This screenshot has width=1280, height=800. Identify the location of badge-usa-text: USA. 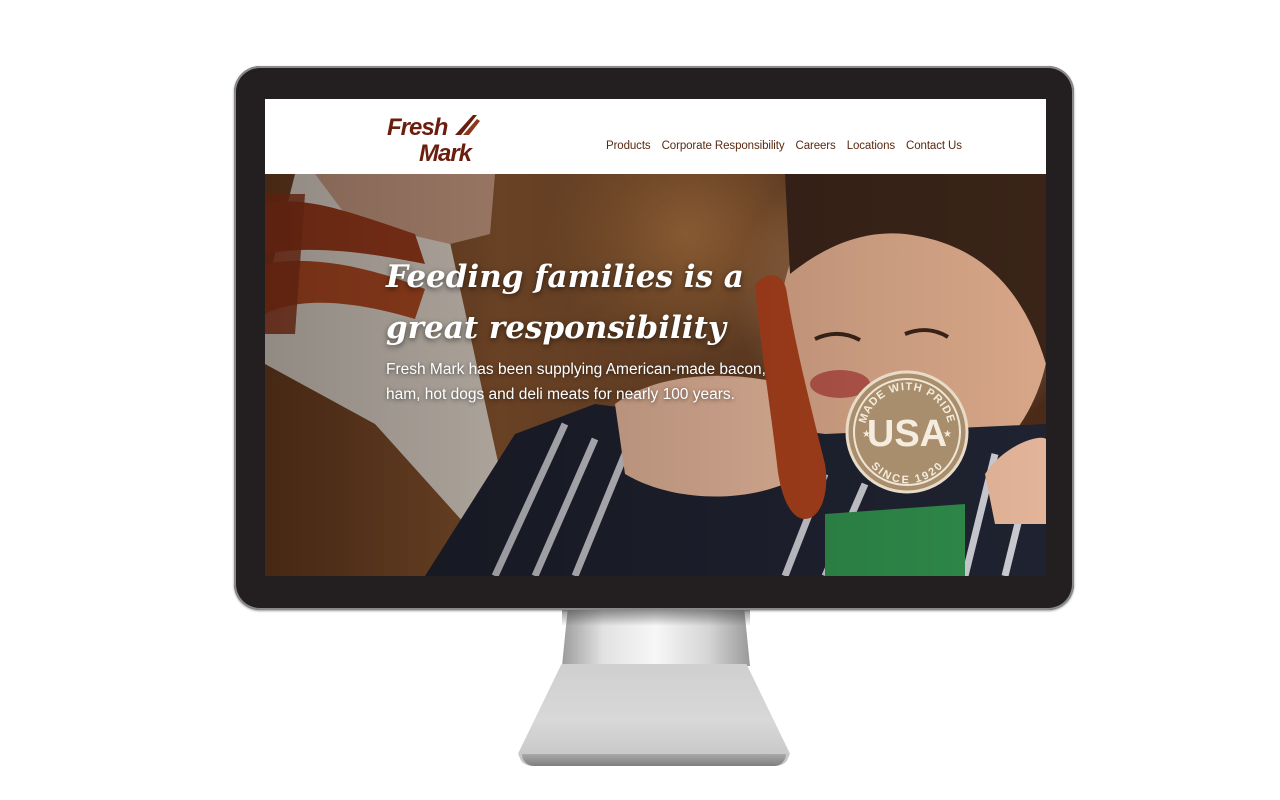
(907, 434).